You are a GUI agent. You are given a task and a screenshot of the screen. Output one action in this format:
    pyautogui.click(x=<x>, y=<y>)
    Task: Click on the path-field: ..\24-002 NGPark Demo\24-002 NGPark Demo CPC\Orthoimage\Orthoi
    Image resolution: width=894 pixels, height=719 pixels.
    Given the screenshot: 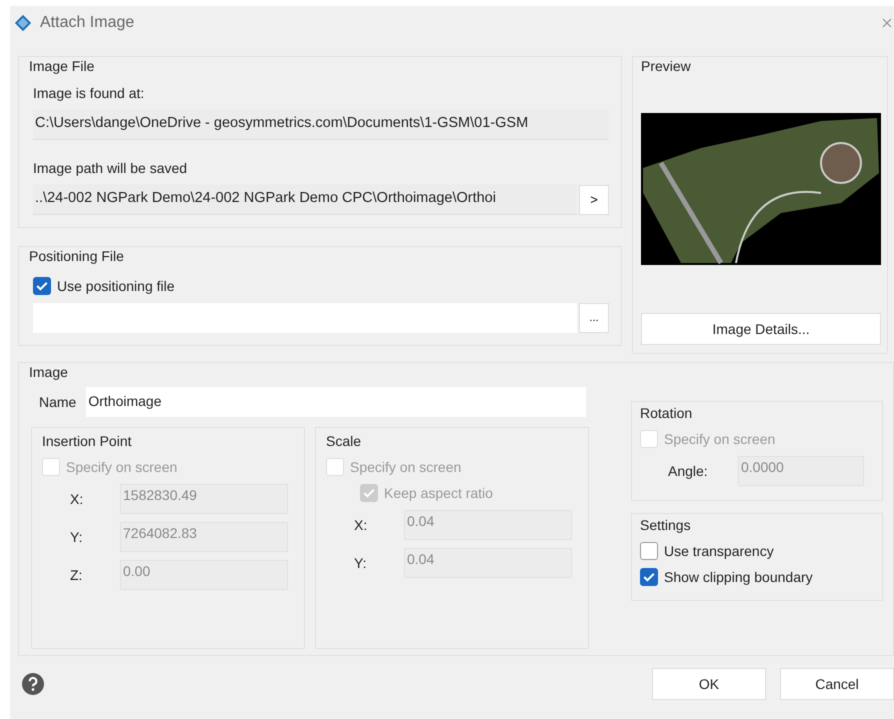 What is the action you would take?
    pyautogui.click(x=305, y=199)
    